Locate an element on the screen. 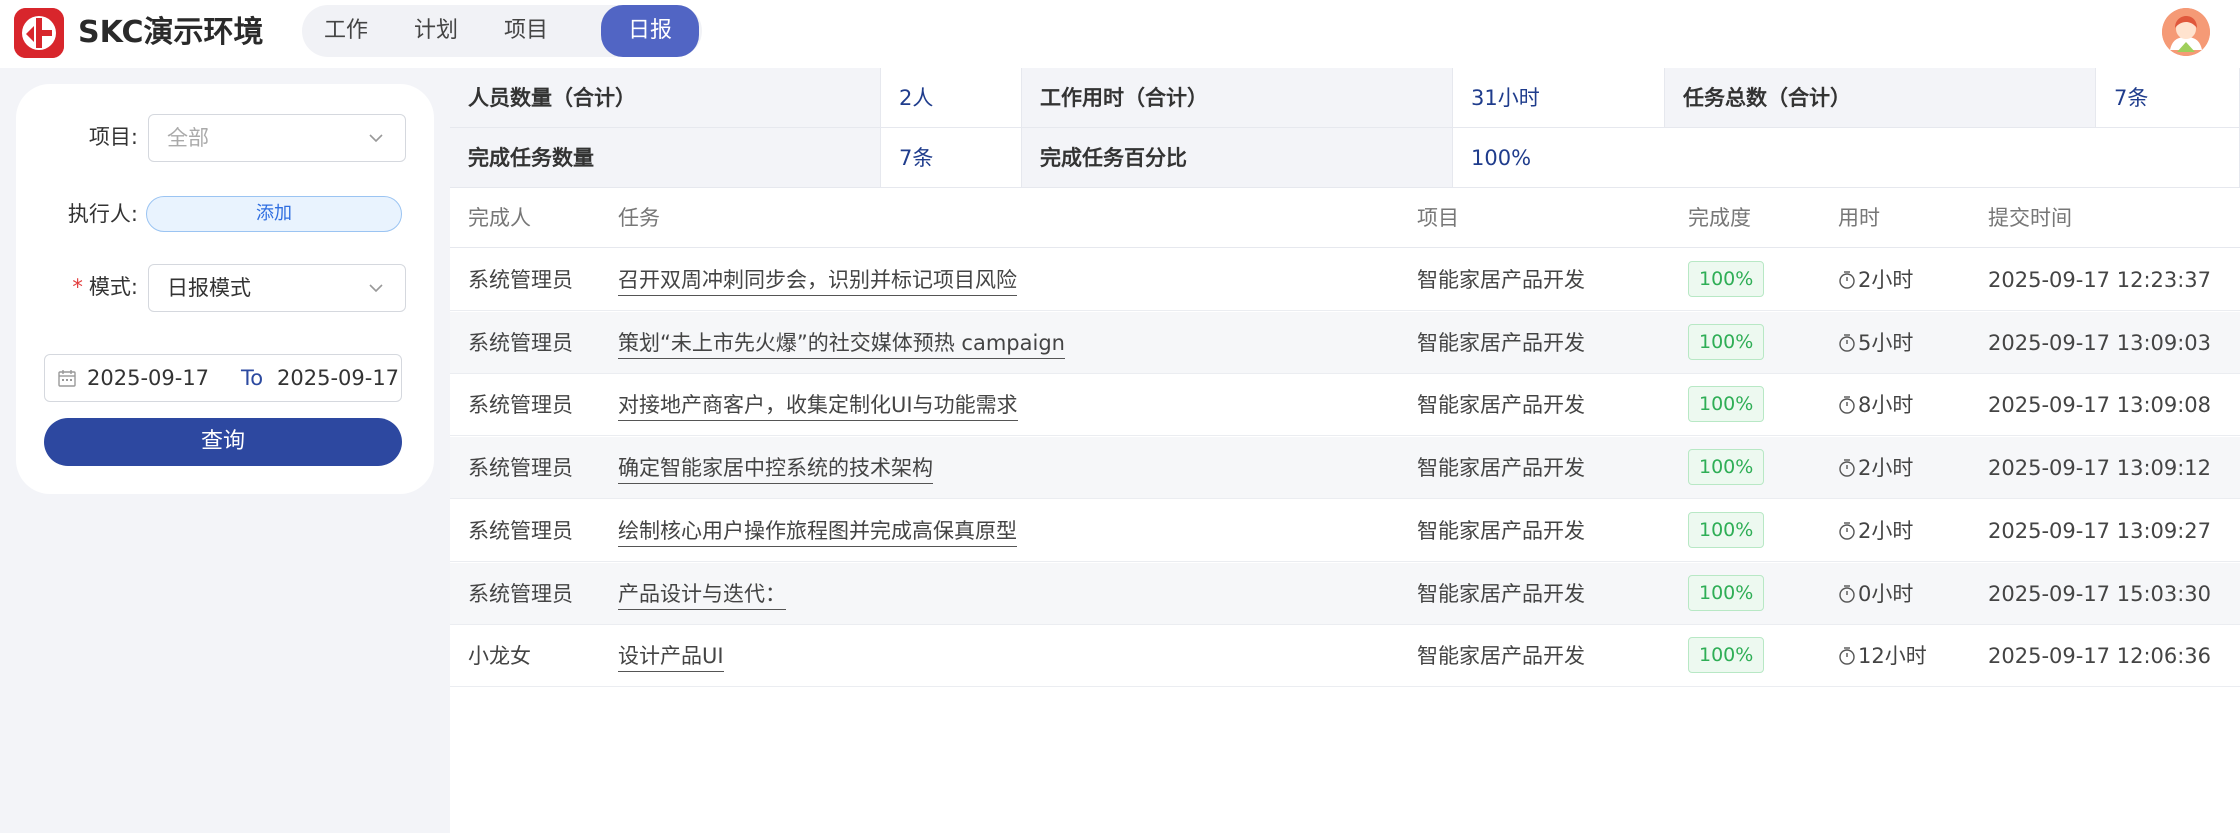 This screenshot has width=2240, height=833. row-duration-text: 0小时 is located at coordinates (1886, 593).